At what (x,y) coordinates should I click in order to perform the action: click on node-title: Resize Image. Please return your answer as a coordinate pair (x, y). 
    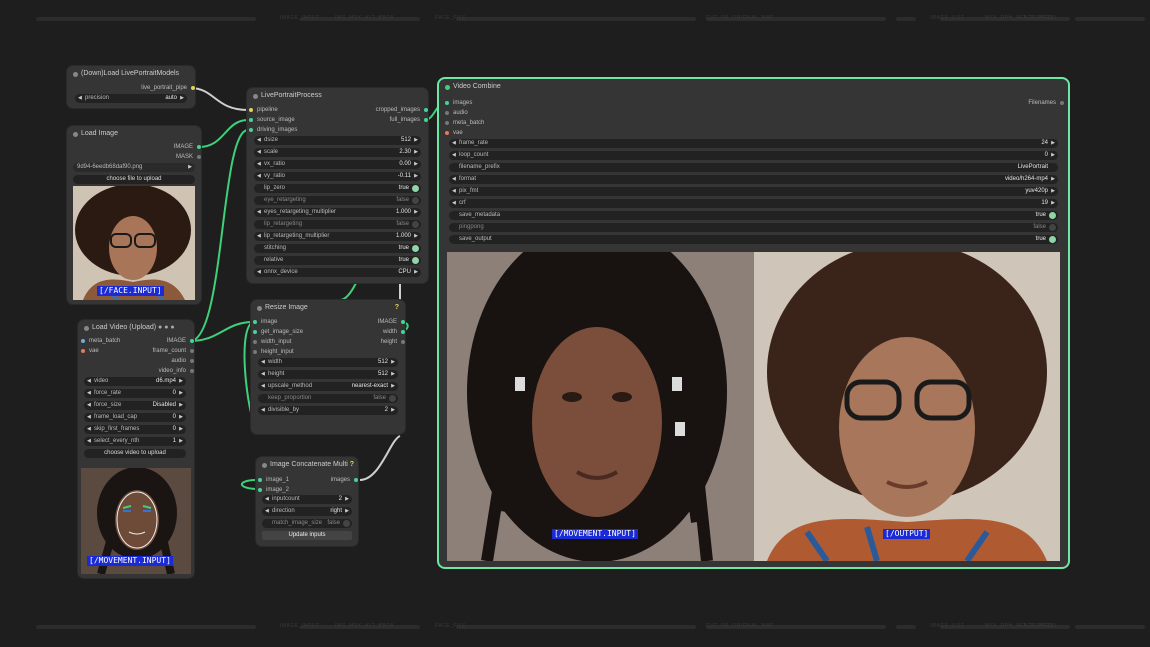
    Looking at the image, I should click on (328, 308).